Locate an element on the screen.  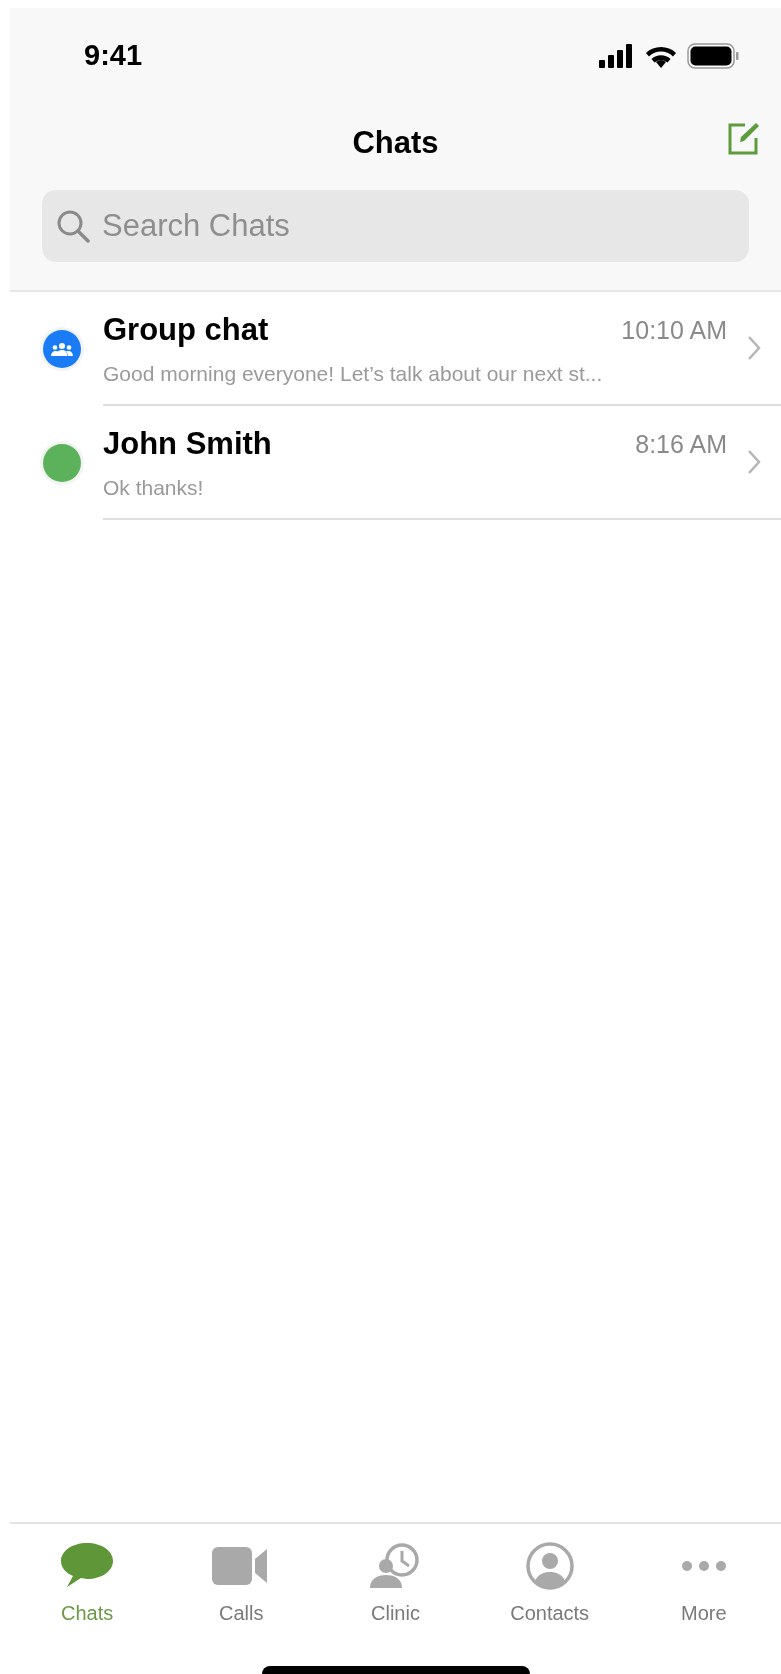
tab-bar-item: Chats is located at coordinates (87, 1583).